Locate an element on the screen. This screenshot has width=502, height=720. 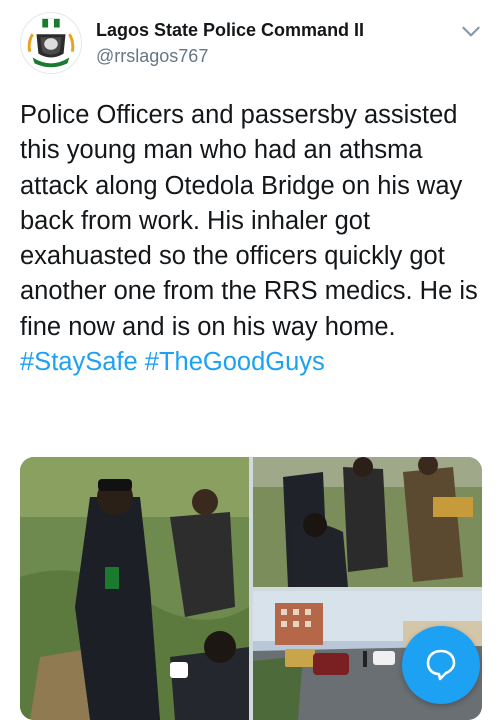
avatar is located at coordinates (51, 43).